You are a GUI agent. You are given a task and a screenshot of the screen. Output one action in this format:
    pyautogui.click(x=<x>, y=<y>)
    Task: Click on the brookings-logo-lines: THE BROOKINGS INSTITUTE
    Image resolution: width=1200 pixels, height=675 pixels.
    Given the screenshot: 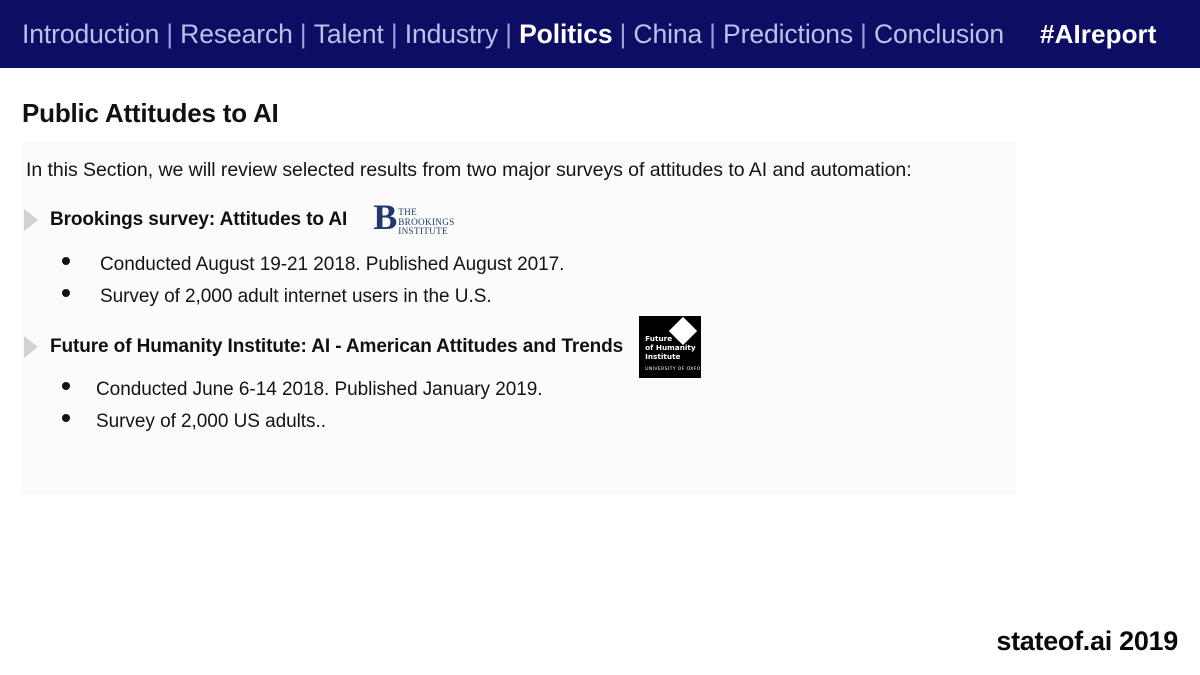 What is the action you would take?
    pyautogui.click(x=426, y=222)
    